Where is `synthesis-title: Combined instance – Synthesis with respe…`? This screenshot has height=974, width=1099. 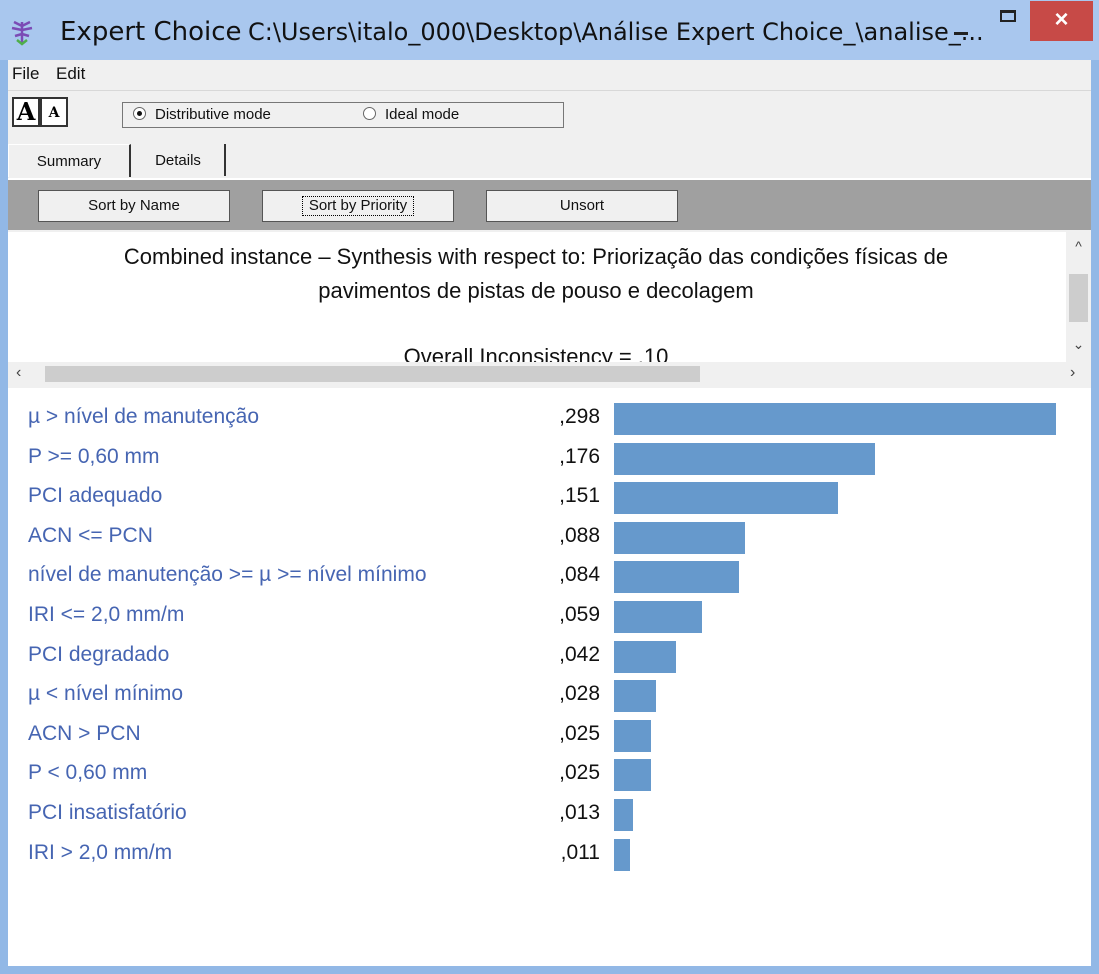 synthesis-title: Combined instance – Synthesis with respe… is located at coordinates (536, 274).